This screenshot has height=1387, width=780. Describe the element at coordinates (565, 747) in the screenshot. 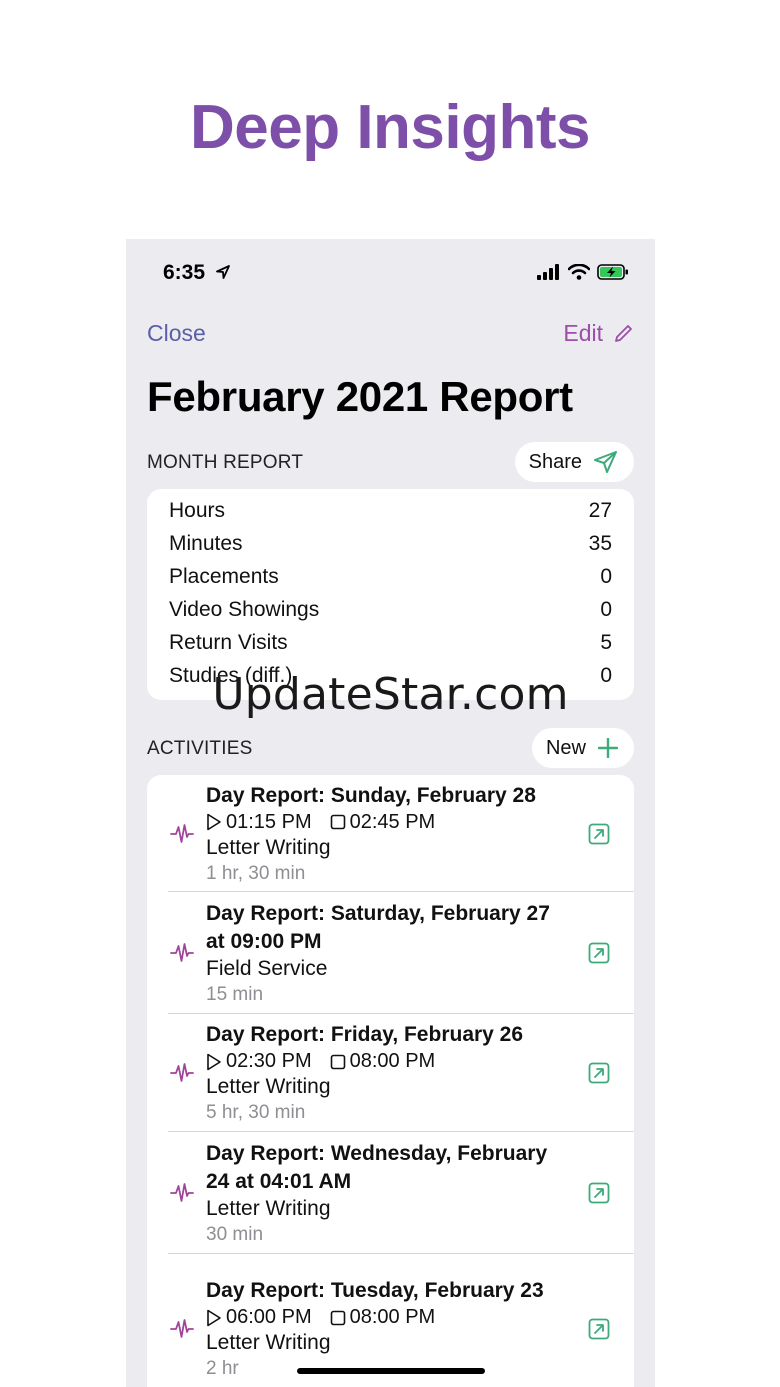

I see `new-label: New` at that location.